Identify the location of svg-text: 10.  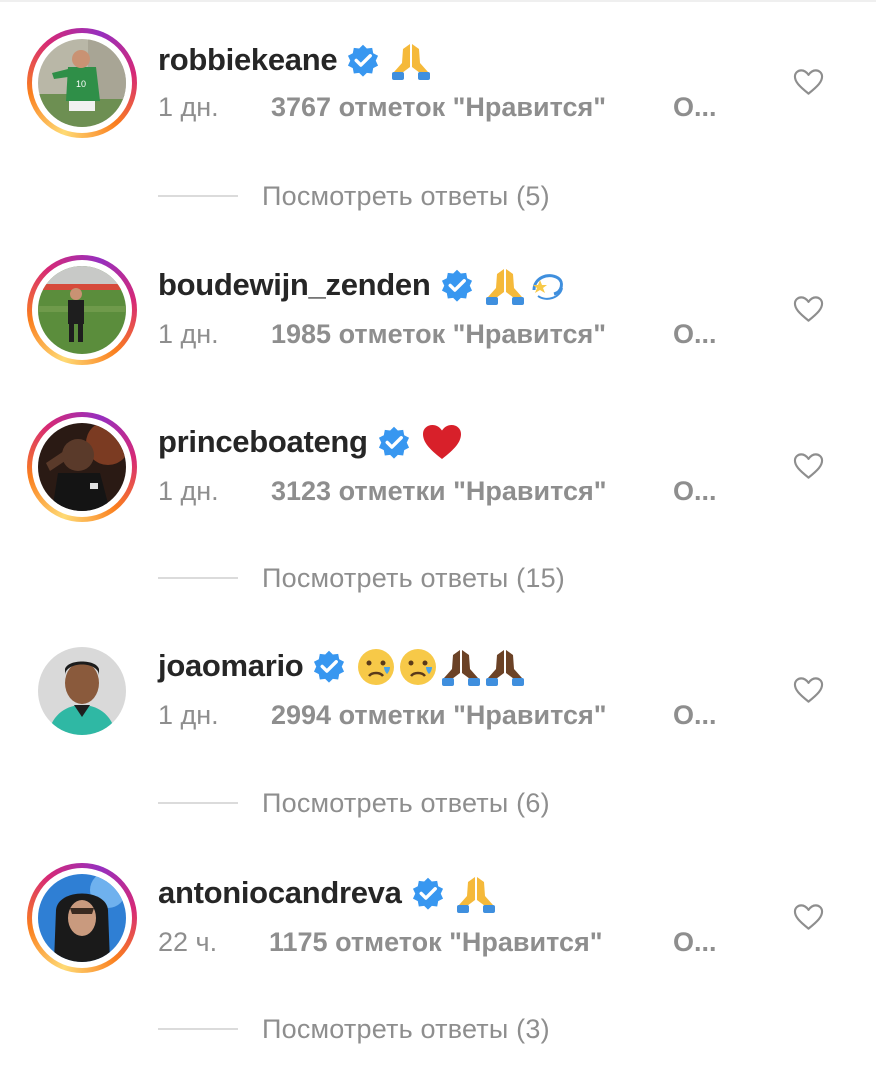
(81, 84).